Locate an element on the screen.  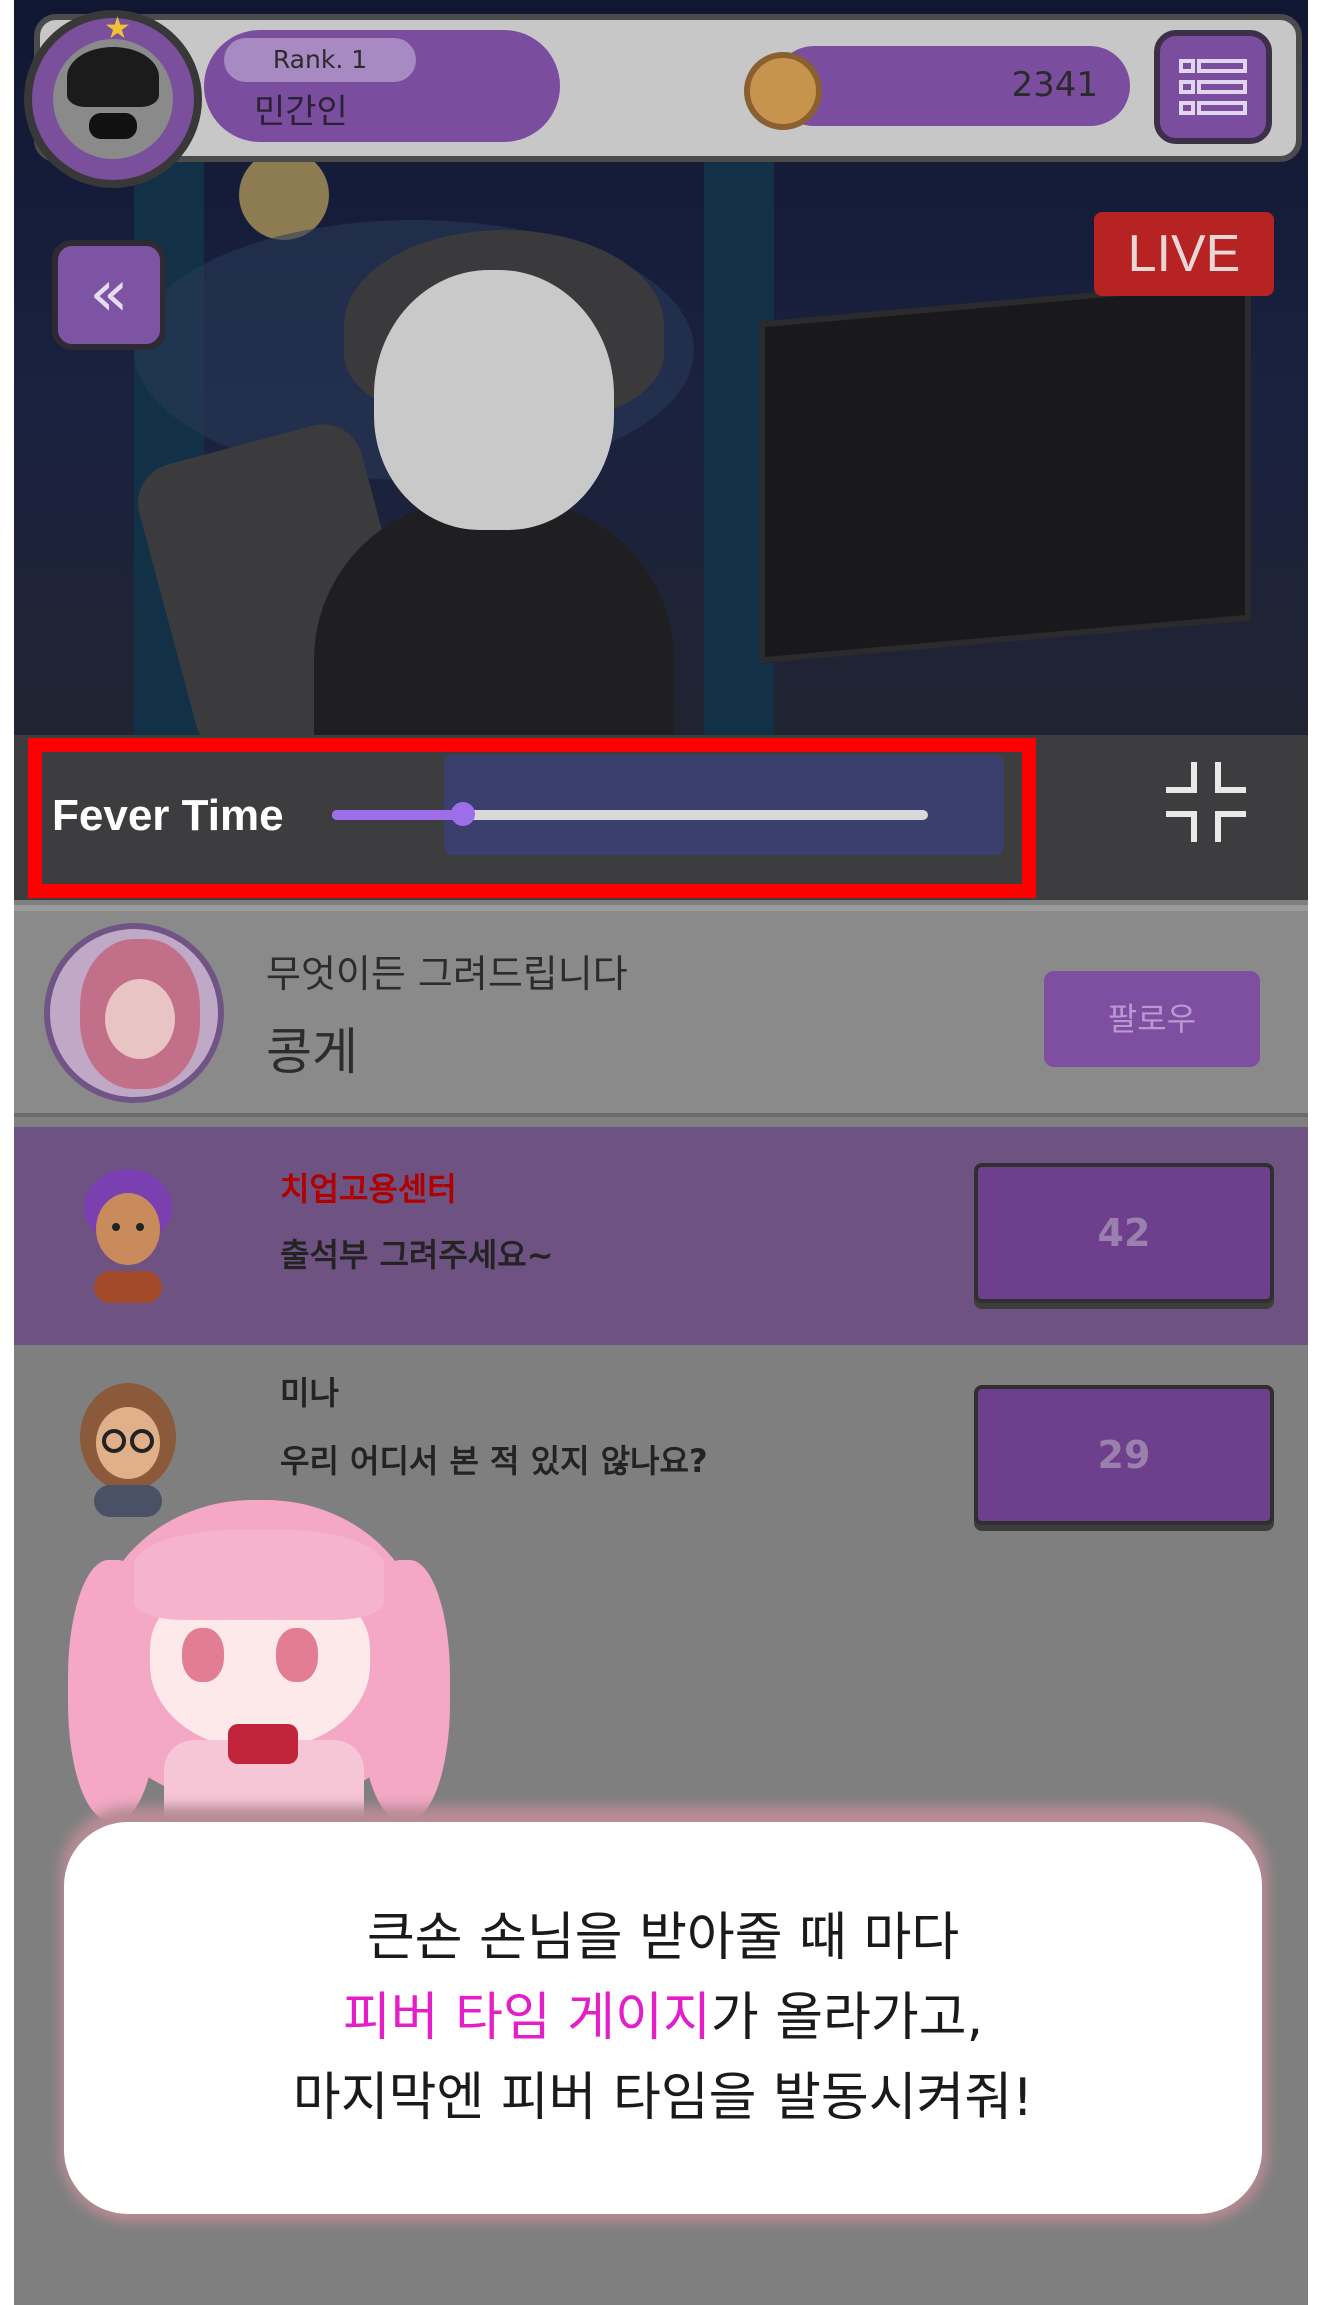
dialog-line: 마지막엔 피버 타임을 발동시켜줘! is located at coordinates (663, 2098).